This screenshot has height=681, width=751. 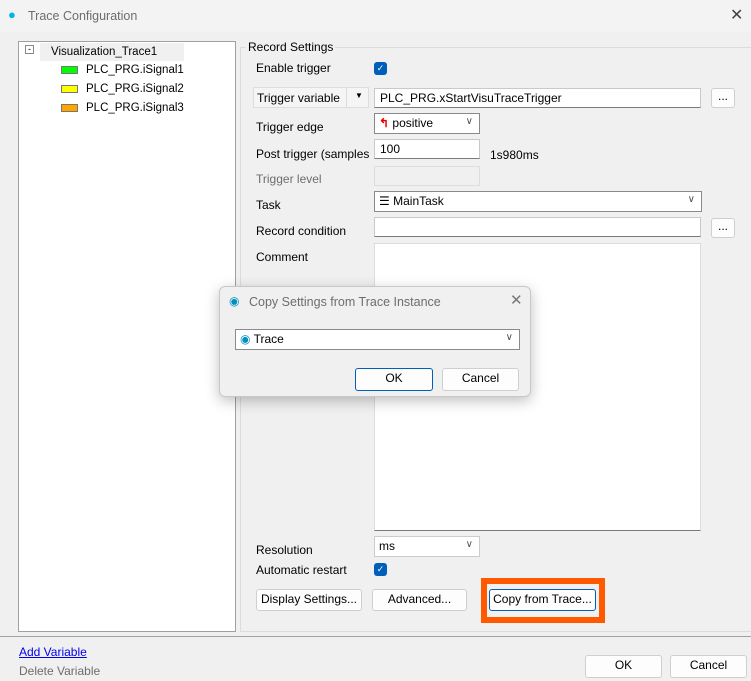 I want to click on automatic-restart-label: Automatic restart, so click(x=301, y=570).